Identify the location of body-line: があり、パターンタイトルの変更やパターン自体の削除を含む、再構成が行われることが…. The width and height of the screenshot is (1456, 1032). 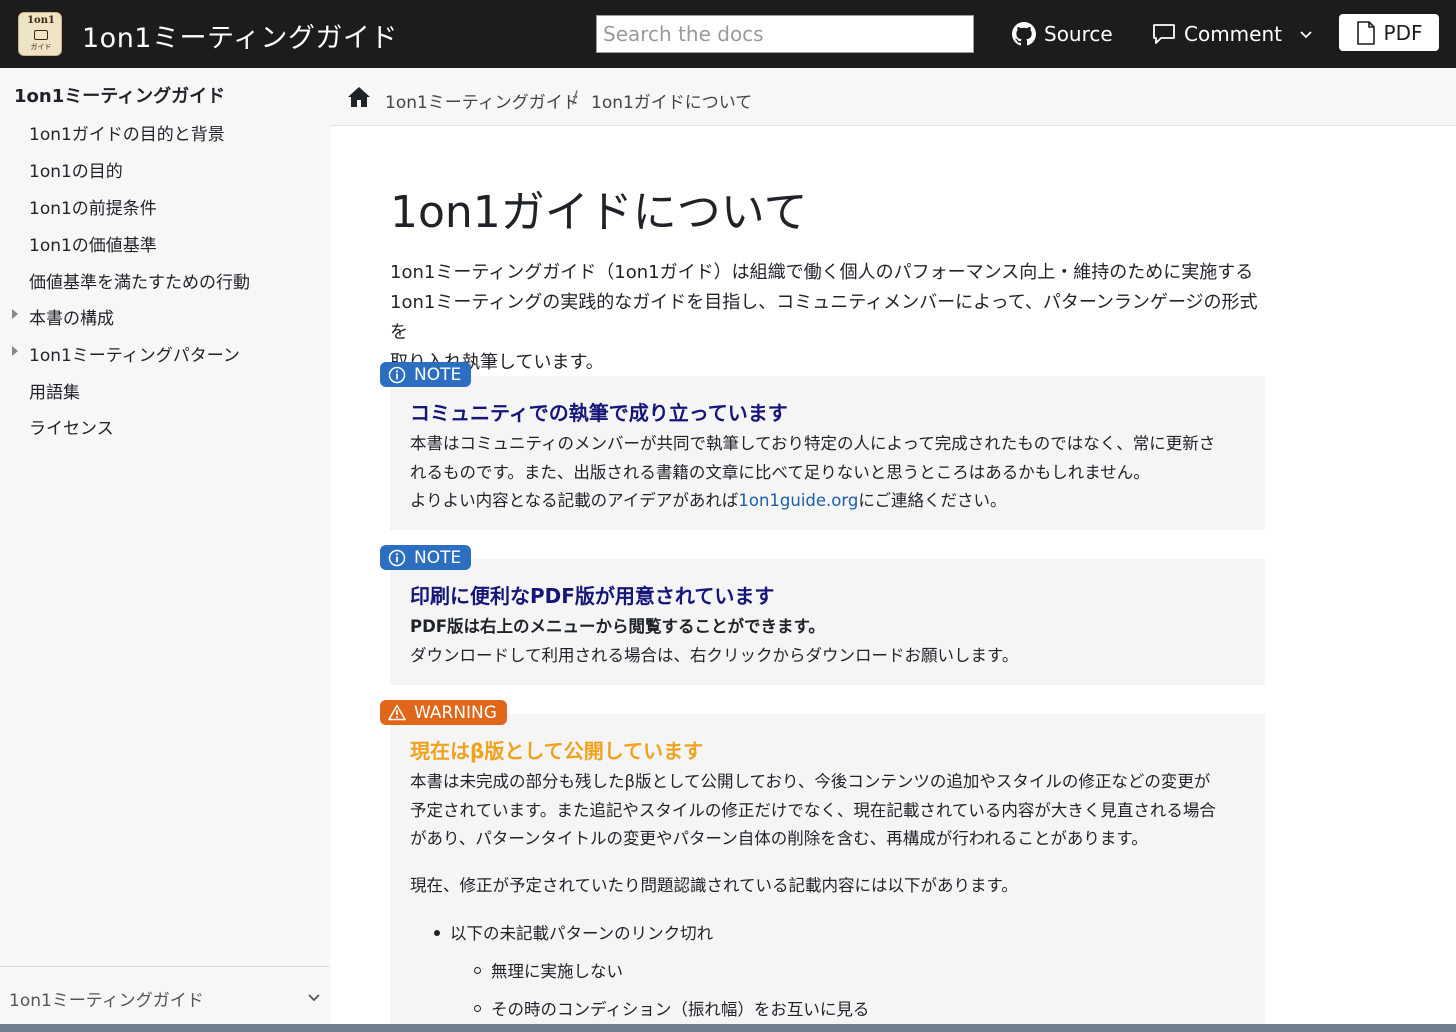
(779, 838).